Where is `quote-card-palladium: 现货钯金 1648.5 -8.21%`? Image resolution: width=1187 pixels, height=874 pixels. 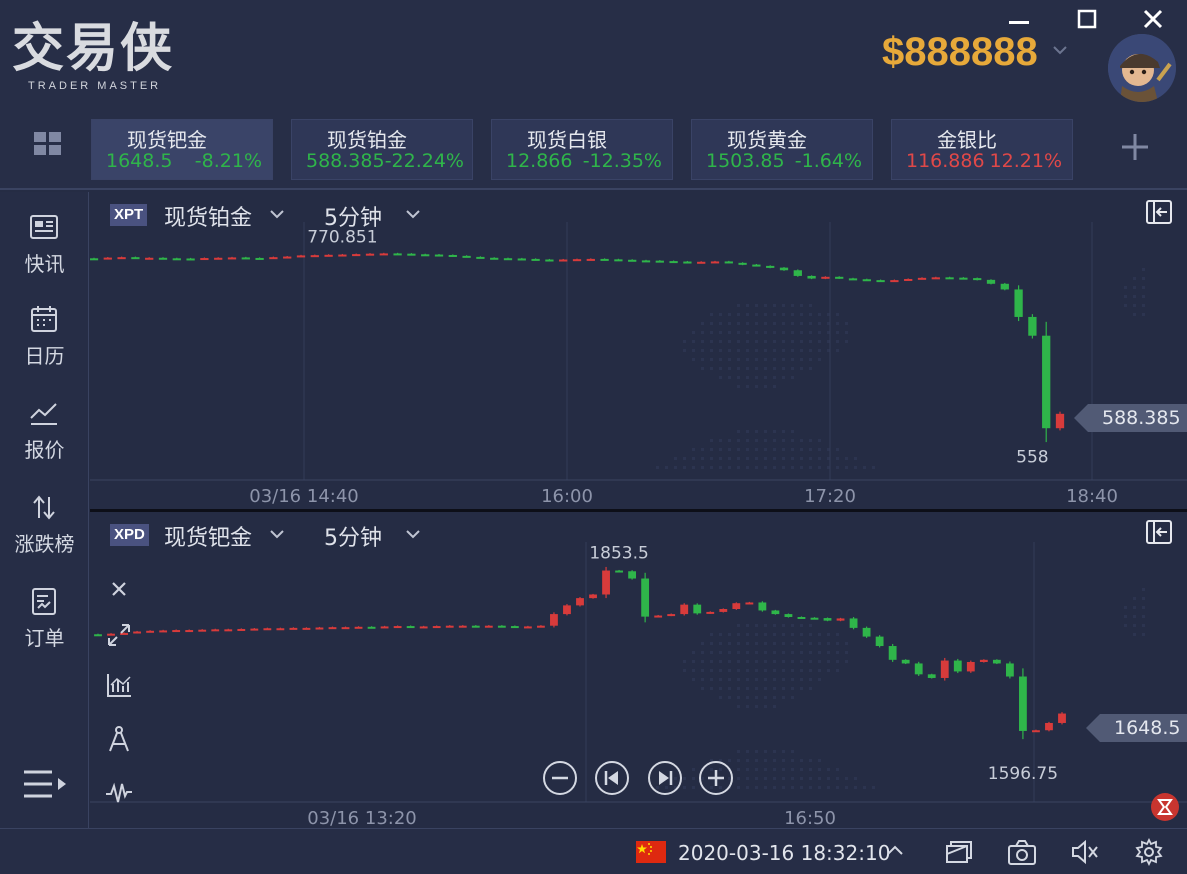
quote-card-palladium: 现货钯金 1648.5 -8.21% is located at coordinates (182, 149).